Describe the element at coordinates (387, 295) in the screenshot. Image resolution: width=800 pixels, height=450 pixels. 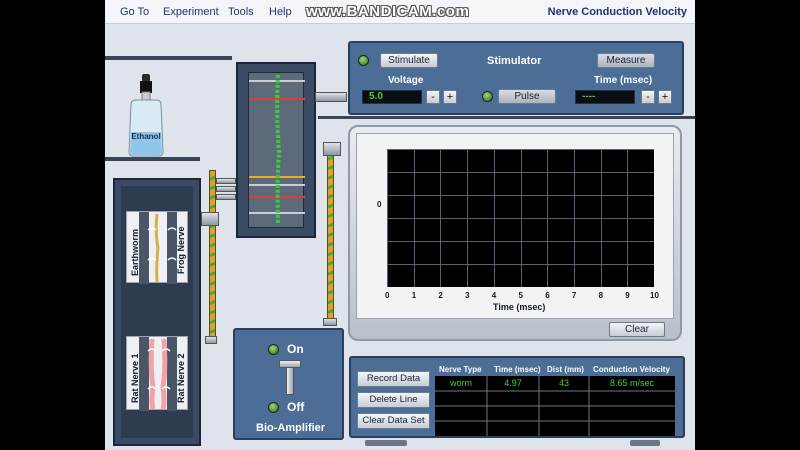
I see `x-tick-label: 0` at that location.